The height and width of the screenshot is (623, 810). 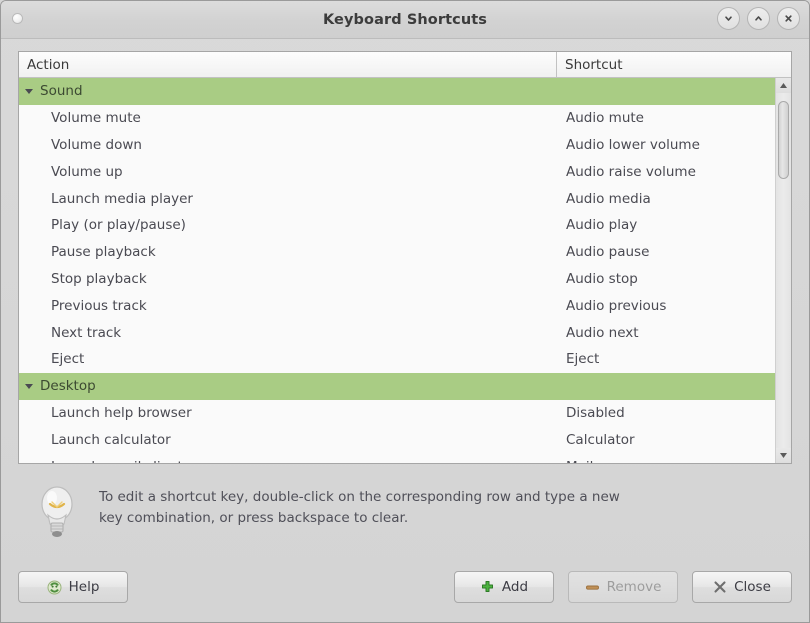 What do you see at coordinates (634, 587) in the screenshot?
I see `remove-button-label: Remove` at bounding box center [634, 587].